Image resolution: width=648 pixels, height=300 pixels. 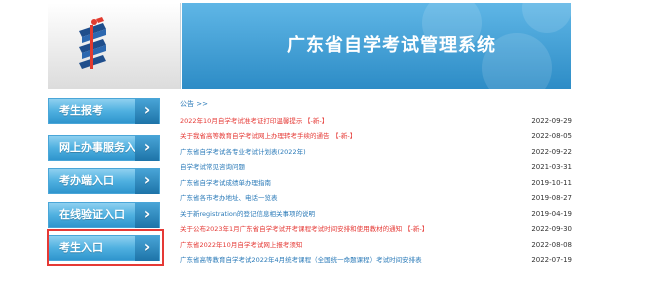 What do you see at coordinates (86, 180) in the screenshot?
I see `sidebar-item-label: 考办端入口` at bounding box center [86, 180].